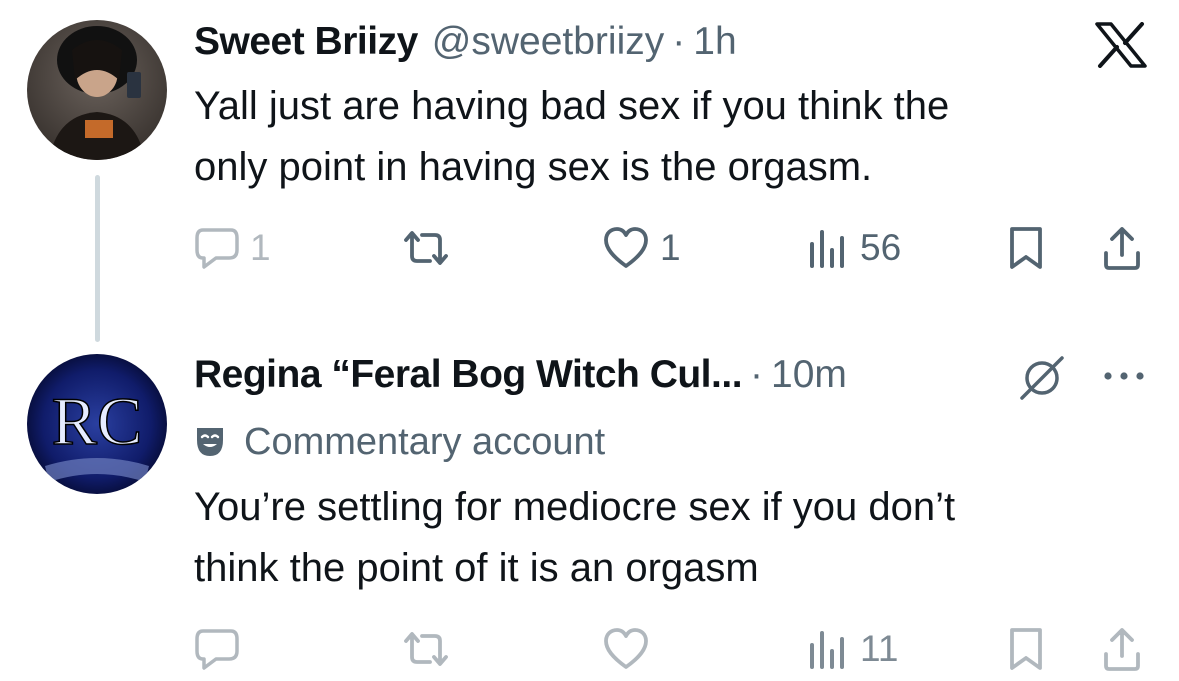  I want to click on tweet-text-line: think the point of it is an orgasm, so click(476, 568).